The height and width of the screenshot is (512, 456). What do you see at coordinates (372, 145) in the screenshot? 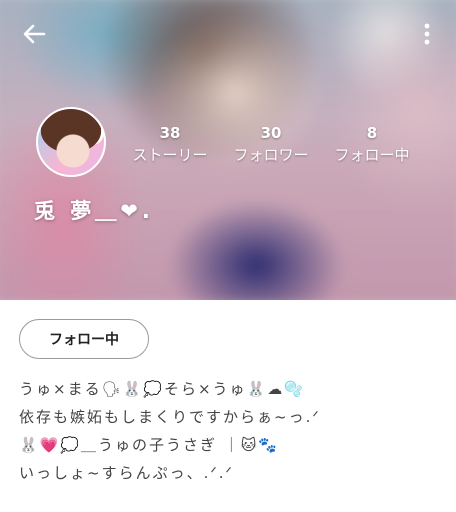
I see `stat-following: 8 フォロー中` at bounding box center [372, 145].